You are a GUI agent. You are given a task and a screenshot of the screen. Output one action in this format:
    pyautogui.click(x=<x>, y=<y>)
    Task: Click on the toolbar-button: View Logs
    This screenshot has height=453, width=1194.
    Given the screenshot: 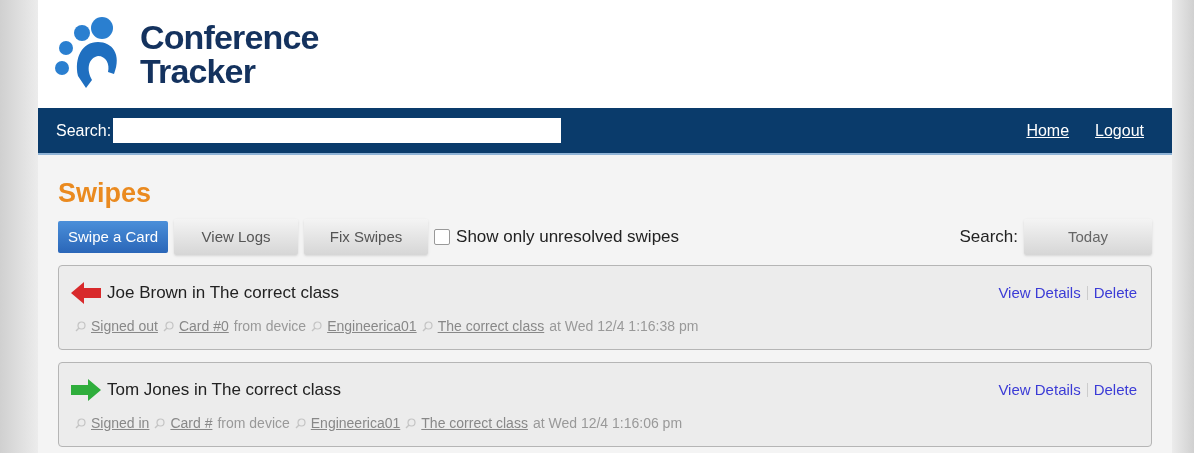 What is the action you would take?
    pyautogui.click(x=236, y=237)
    